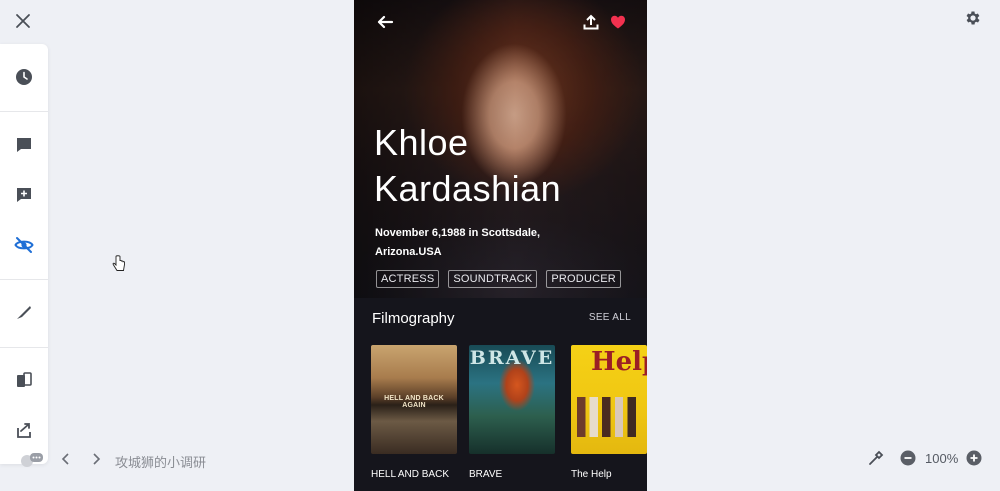 The width and height of the screenshot is (1000, 491). I want to click on export-icon, so click(24, 430).